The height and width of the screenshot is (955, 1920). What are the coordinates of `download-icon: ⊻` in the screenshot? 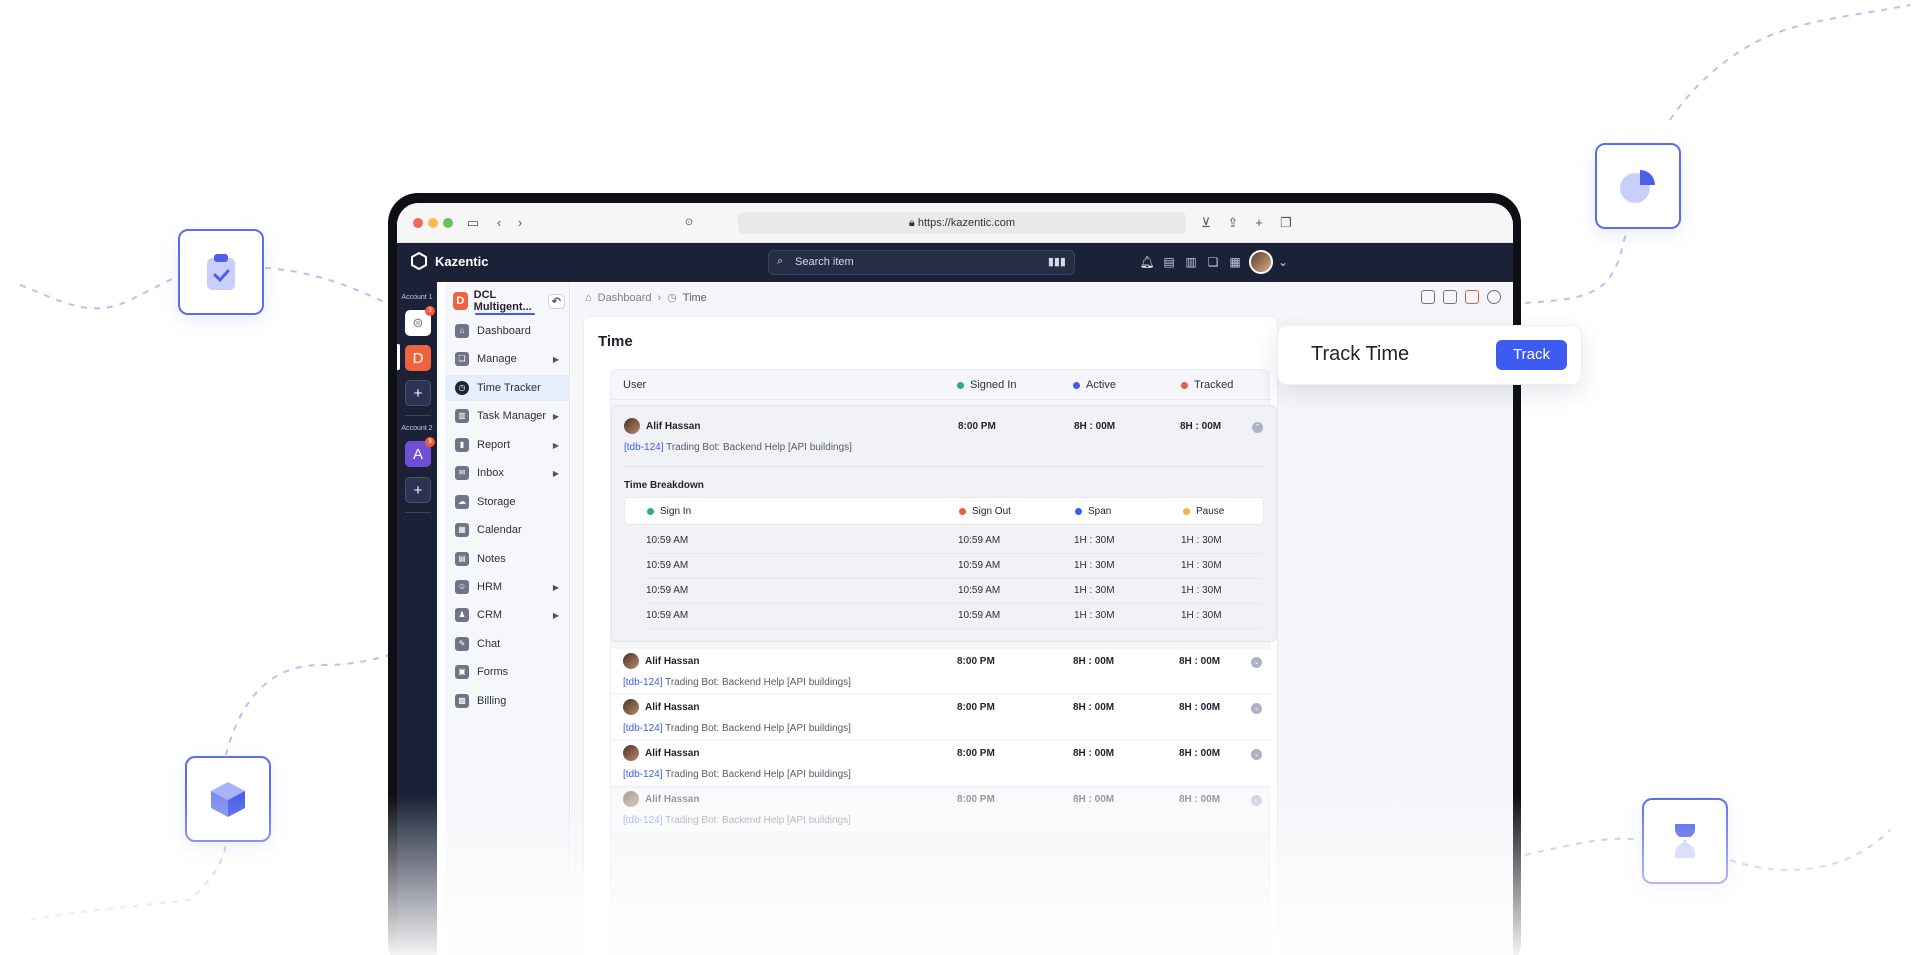 It's located at (1206, 223).